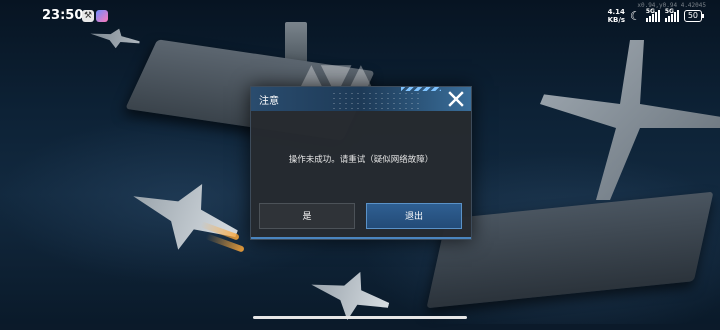 This screenshot has width=720, height=330. Describe the element at coordinates (616, 20) in the screenshot. I see `net-speed-unit: KB/s` at that location.